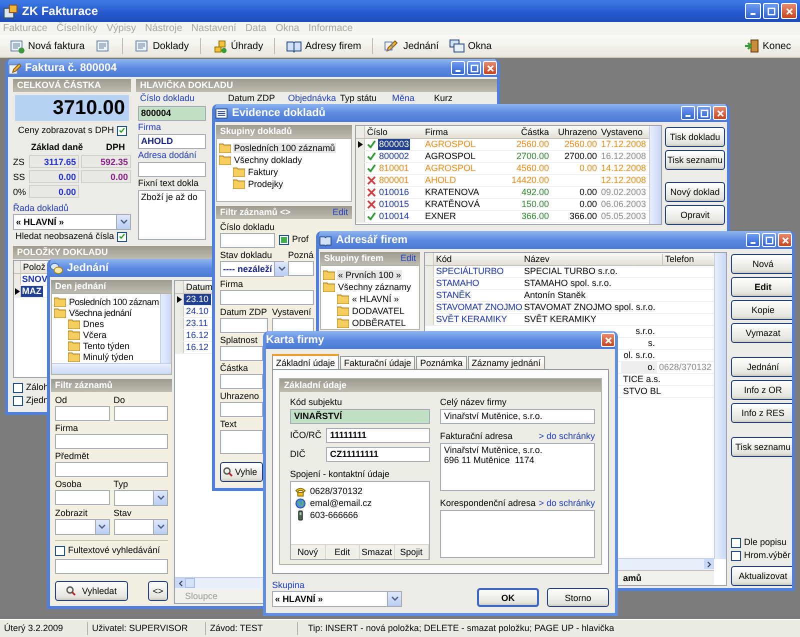 The height and width of the screenshot is (637, 800). What do you see at coordinates (375, 299) in the screenshot?
I see `tree-item: « HLAVNÍ »` at bounding box center [375, 299].